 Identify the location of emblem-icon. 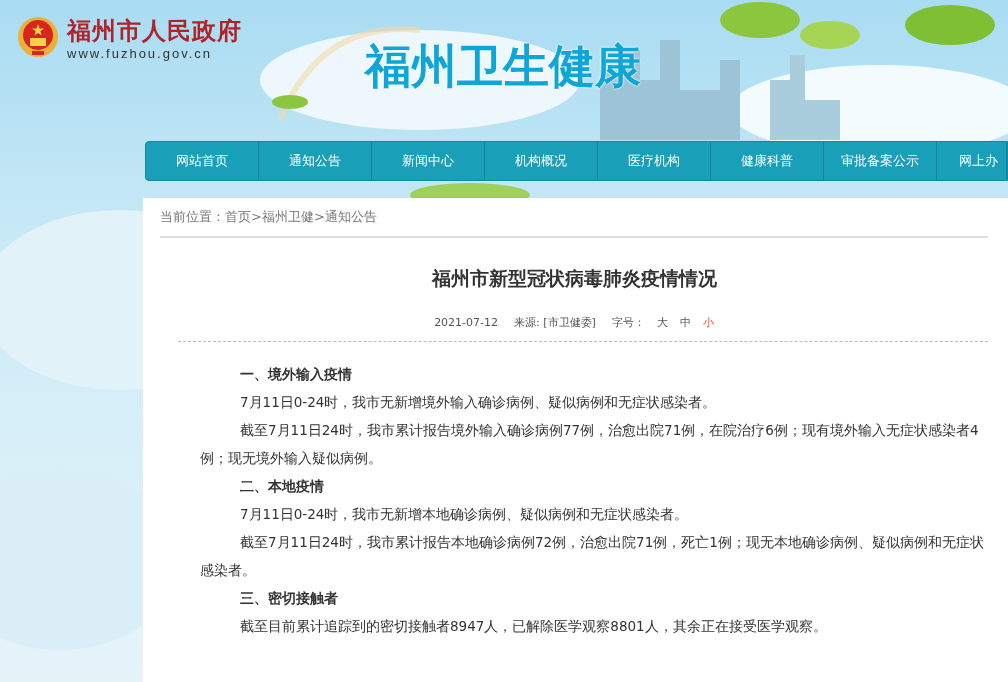
(38, 37).